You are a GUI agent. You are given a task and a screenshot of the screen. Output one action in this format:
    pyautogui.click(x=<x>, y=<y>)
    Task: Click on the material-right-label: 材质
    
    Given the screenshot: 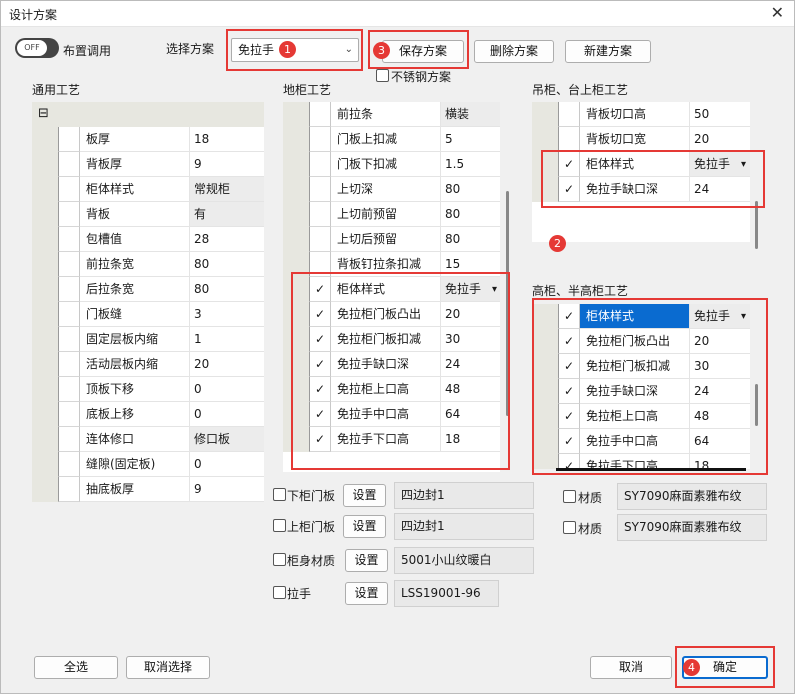 What is the action you would take?
    pyautogui.click(x=590, y=498)
    